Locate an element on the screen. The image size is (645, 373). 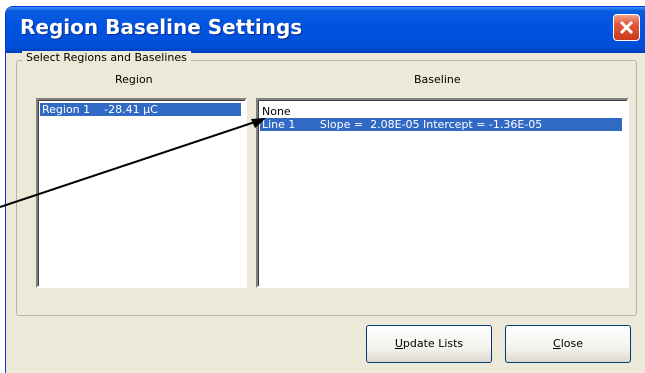
arrow-annotation is located at coordinates (133, 163).